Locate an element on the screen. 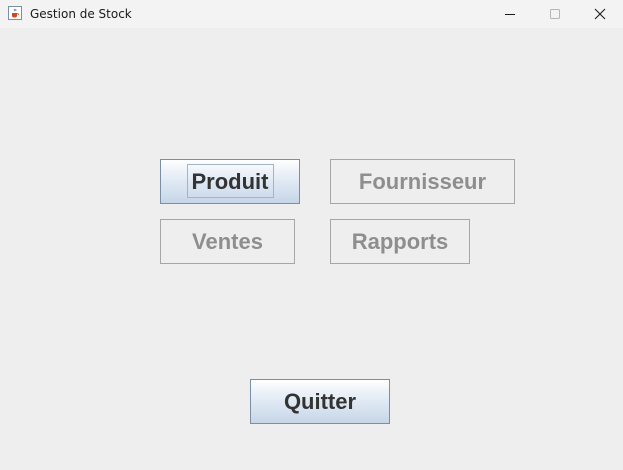 The image size is (623, 470). quit-button: Quitter is located at coordinates (320, 401).